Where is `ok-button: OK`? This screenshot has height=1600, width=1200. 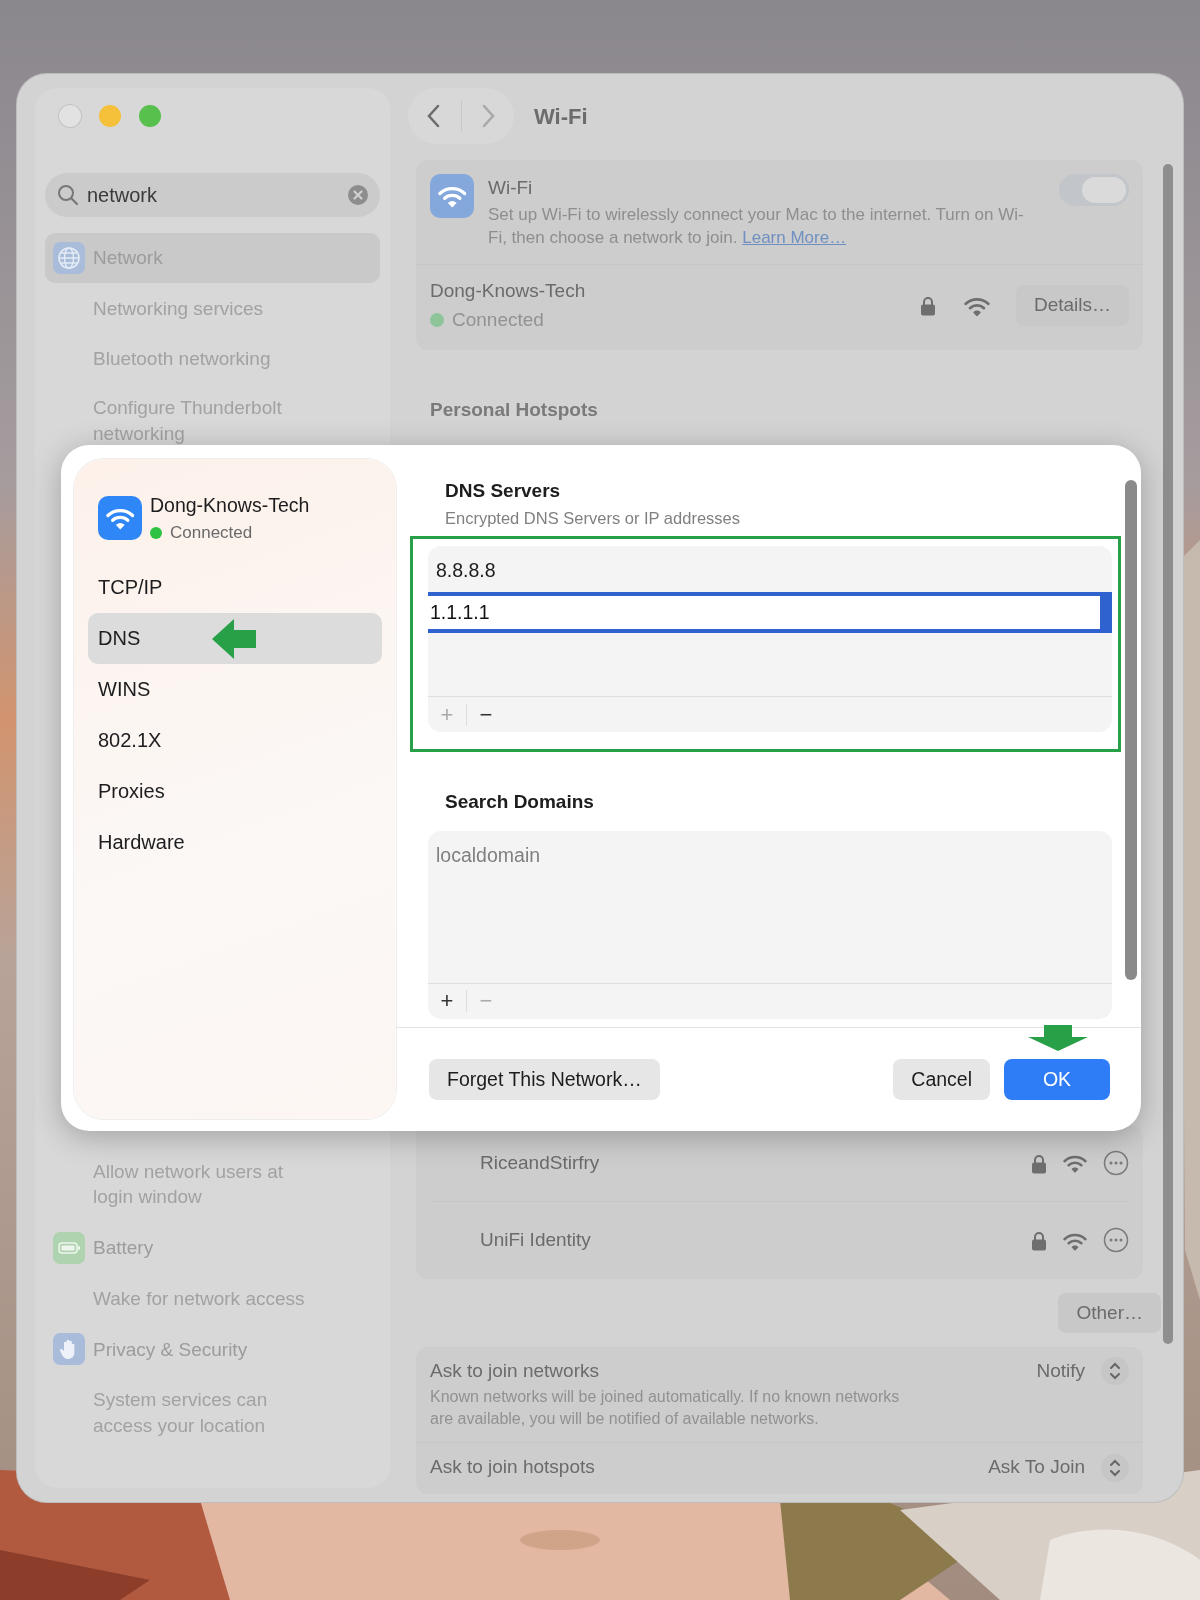 ok-button: OK is located at coordinates (1057, 1079).